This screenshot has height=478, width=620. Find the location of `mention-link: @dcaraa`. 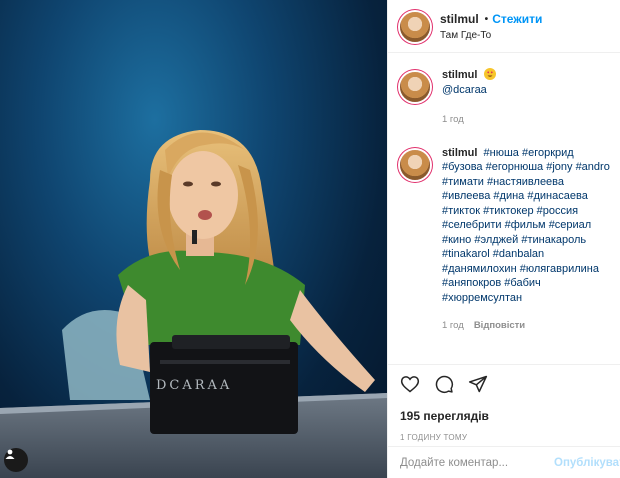

mention-link: @dcaraa is located at coordinates (464, 90).